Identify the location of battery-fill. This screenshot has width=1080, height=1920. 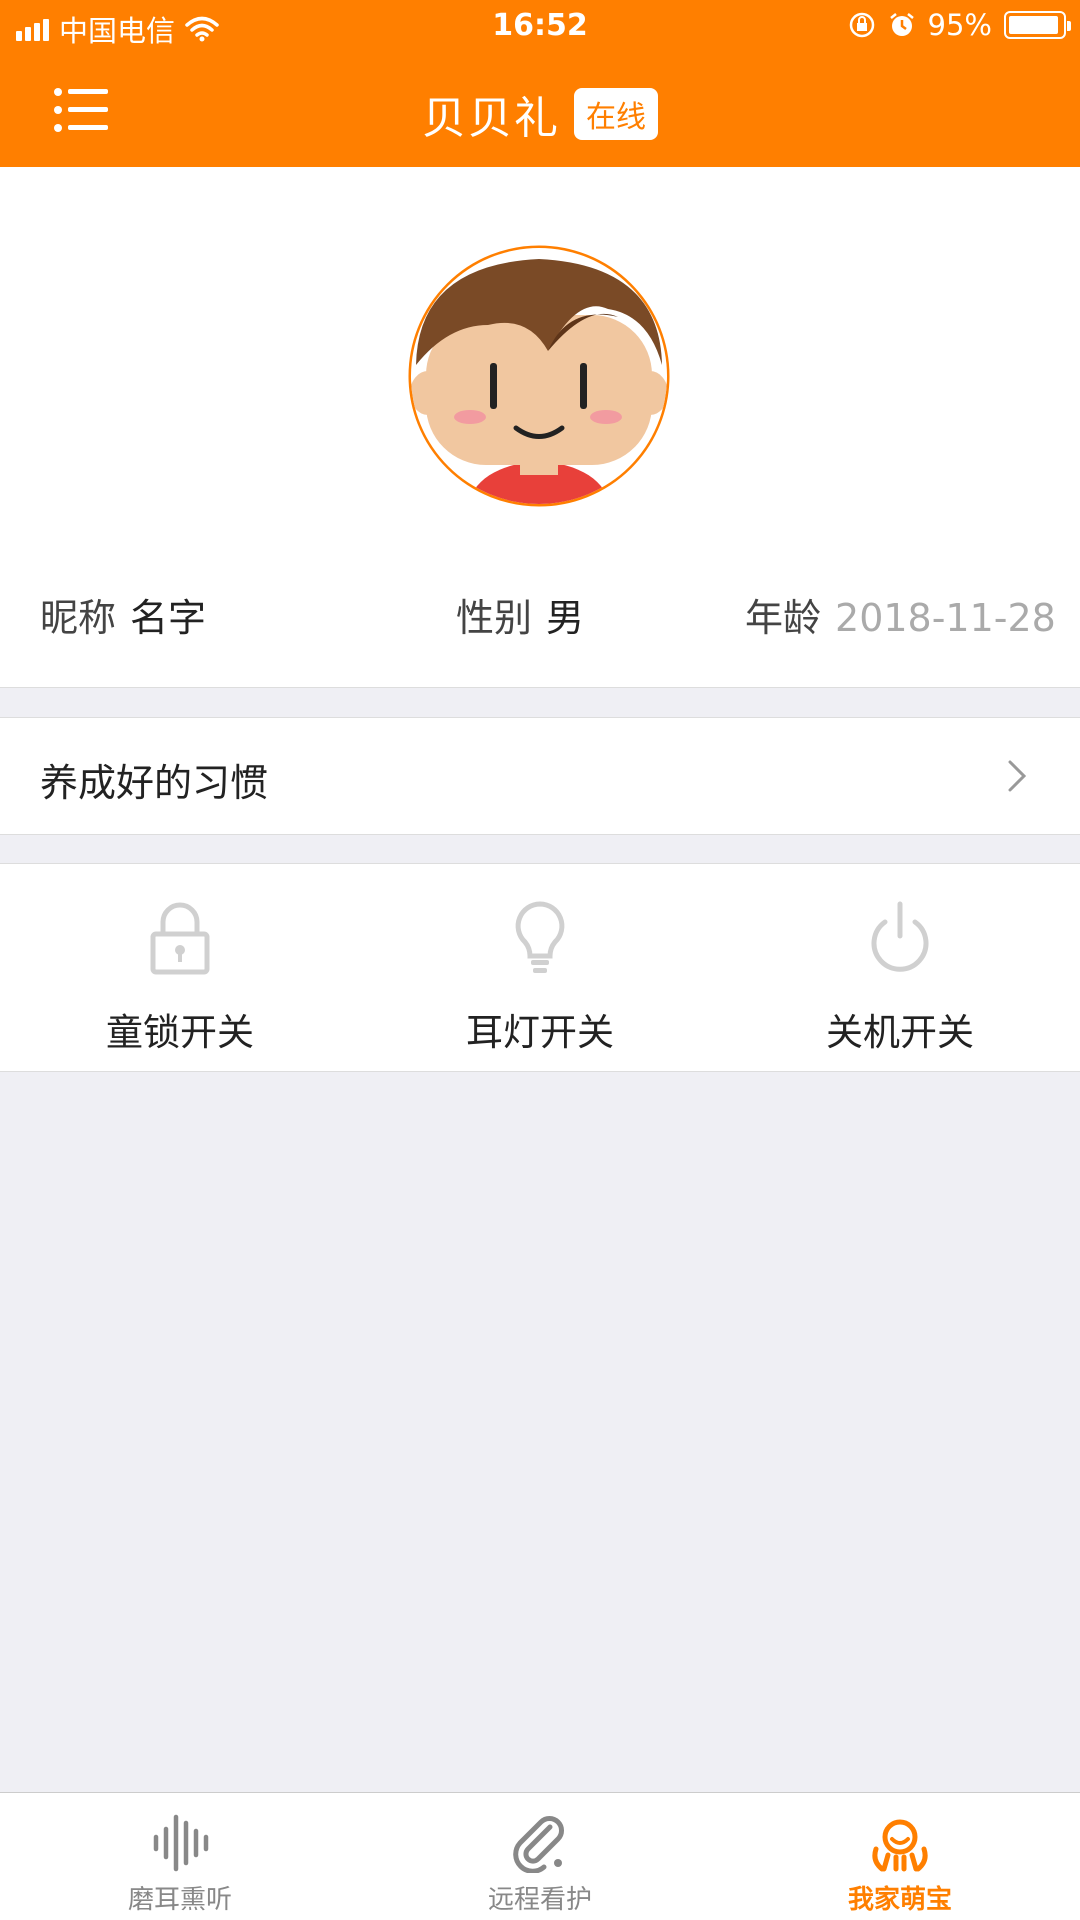
(1034, 25).